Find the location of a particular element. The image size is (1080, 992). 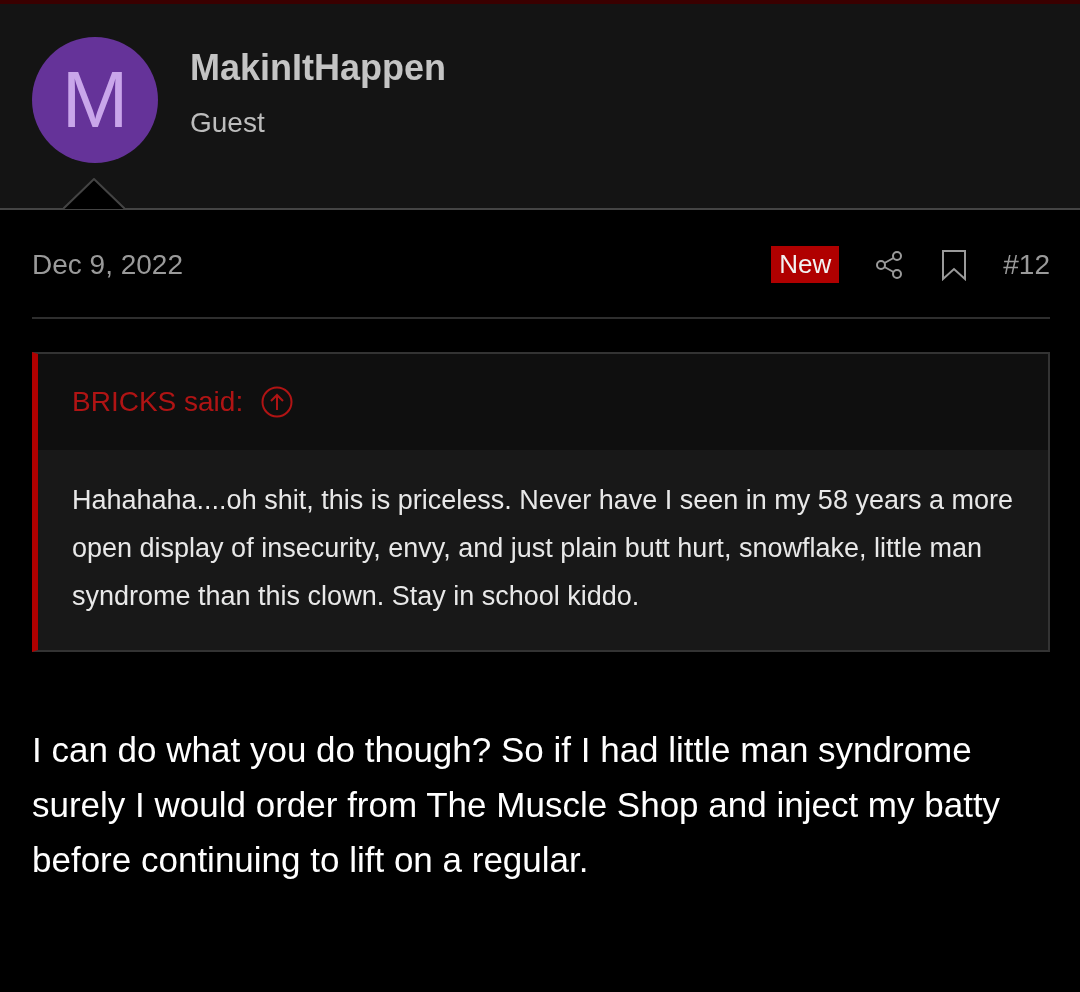

username: MakinItHappen is located at coordinates (318, 68).